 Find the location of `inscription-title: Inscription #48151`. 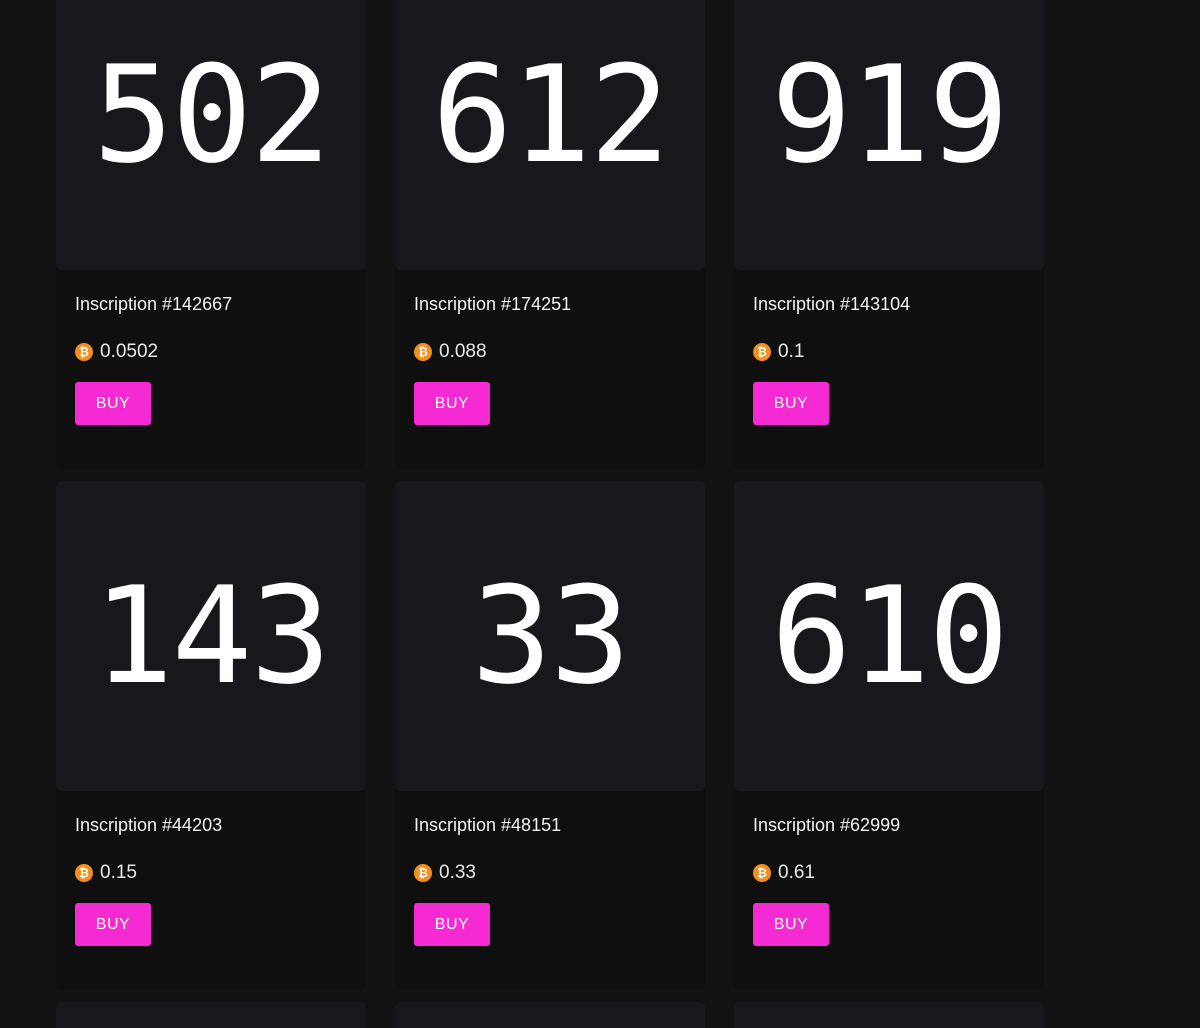

inscription-title: Inscription #48151 is located at coordinates (488, 825).